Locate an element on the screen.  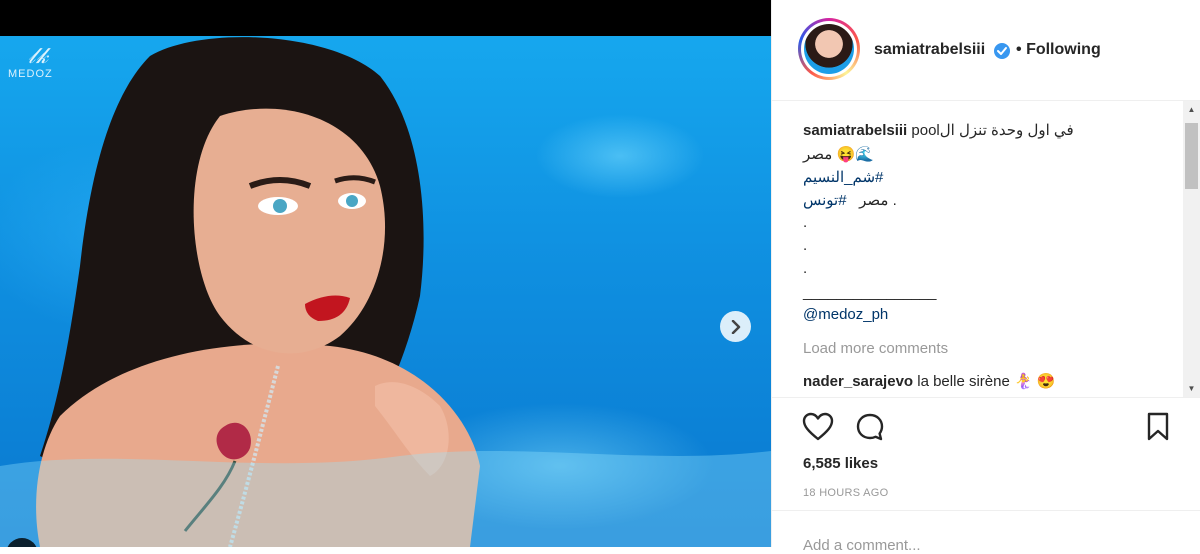
scroll-thumb is located at coordinates (1191, 156).